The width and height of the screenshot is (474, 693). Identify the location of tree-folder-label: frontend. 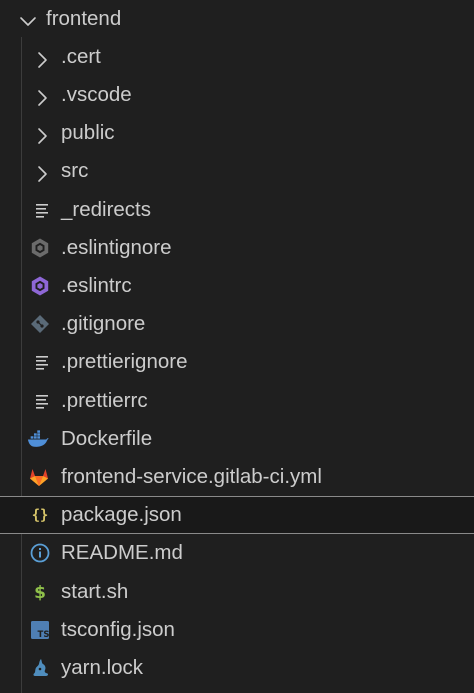
(84, 18).